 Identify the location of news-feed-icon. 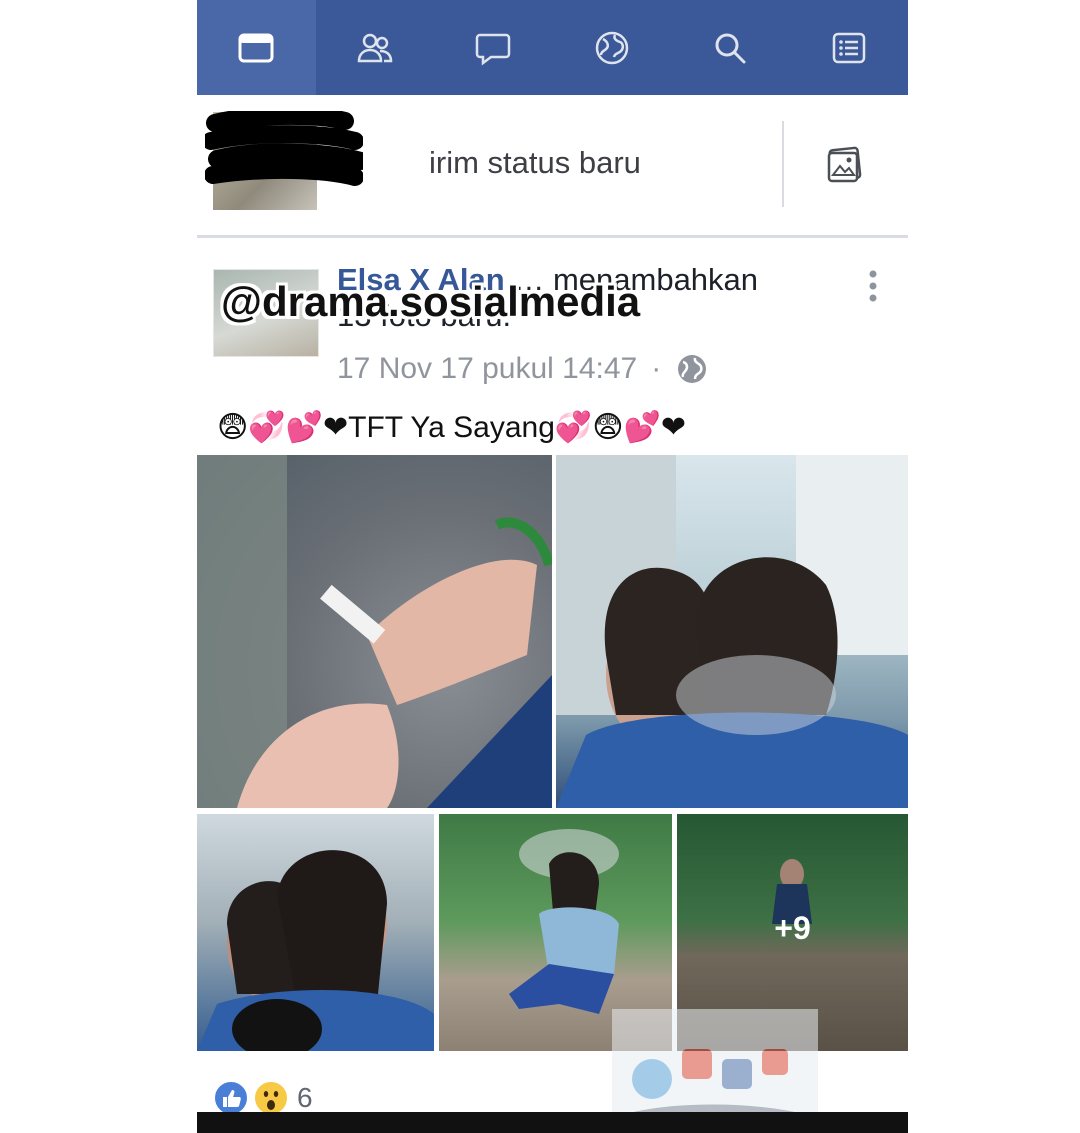
(256, 47).